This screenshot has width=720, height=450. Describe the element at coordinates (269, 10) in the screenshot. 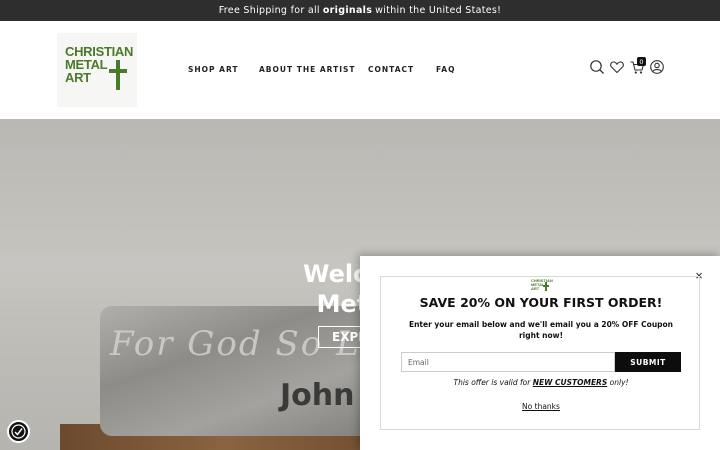

I see `announcement-prefix: Free Shipping for all` at that location.